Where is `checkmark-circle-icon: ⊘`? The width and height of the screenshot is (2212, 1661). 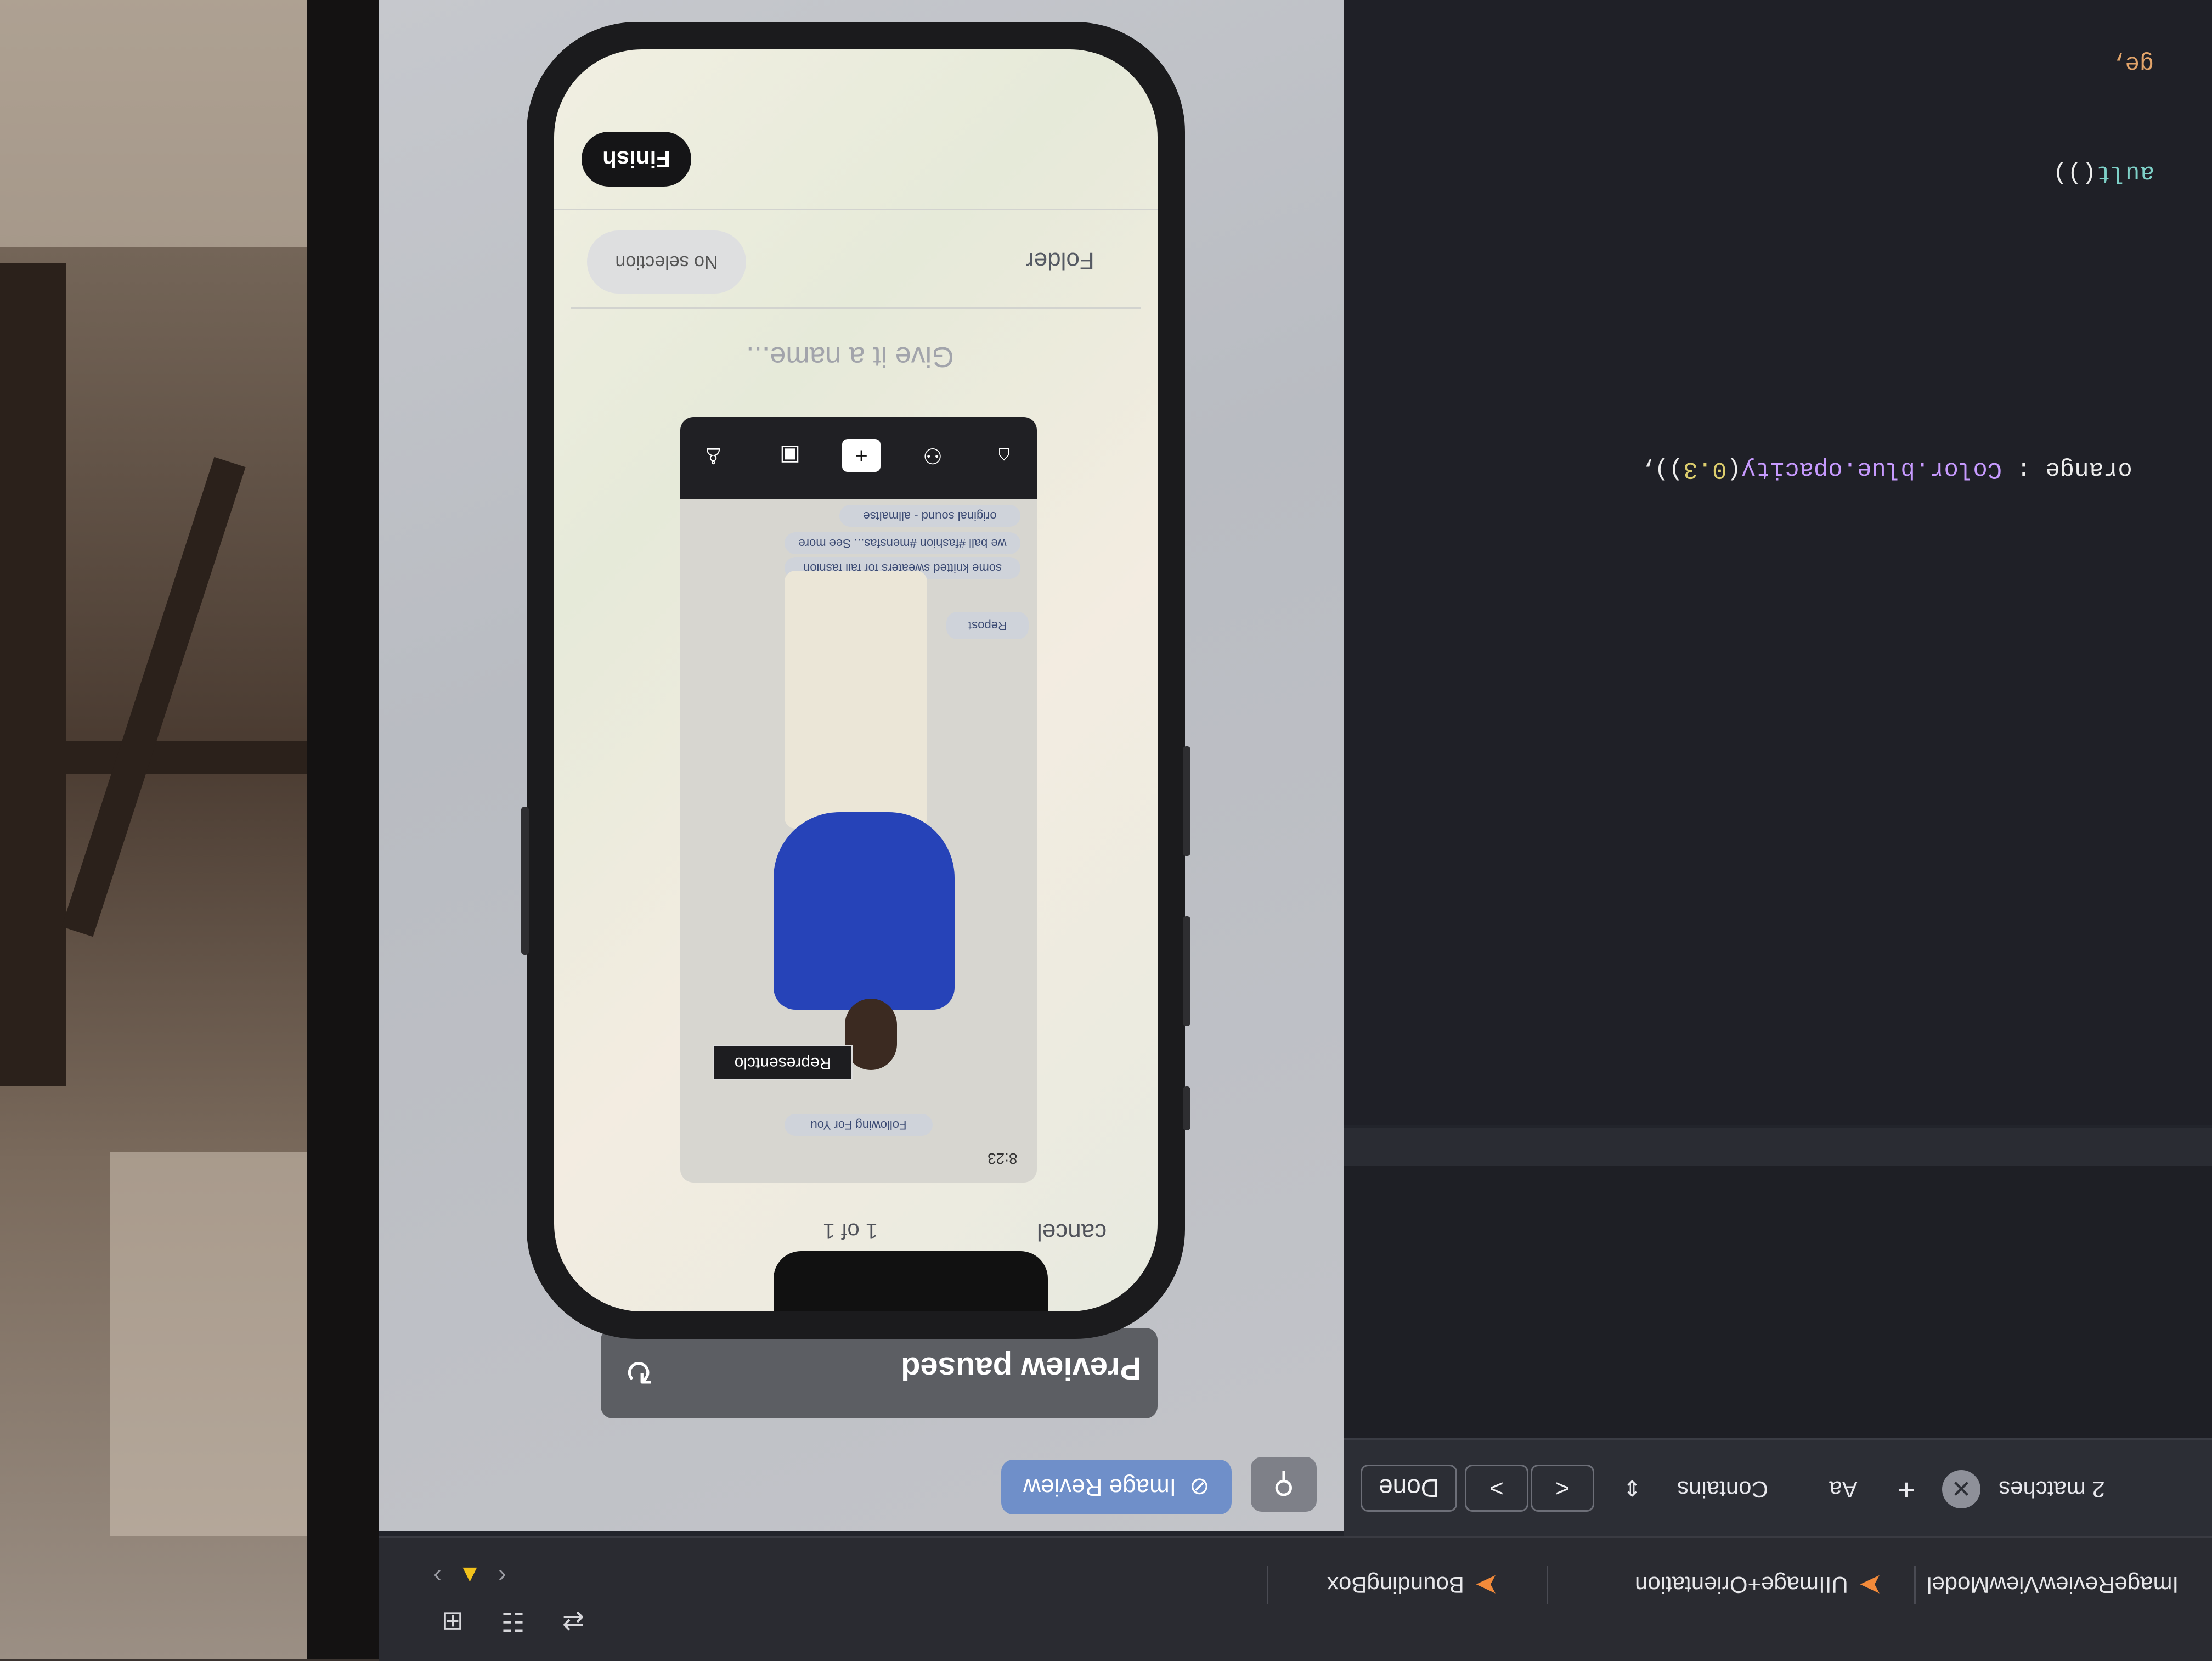 checkmark-circle-icon: ⊘ is located at coordinates (1200, 1487).